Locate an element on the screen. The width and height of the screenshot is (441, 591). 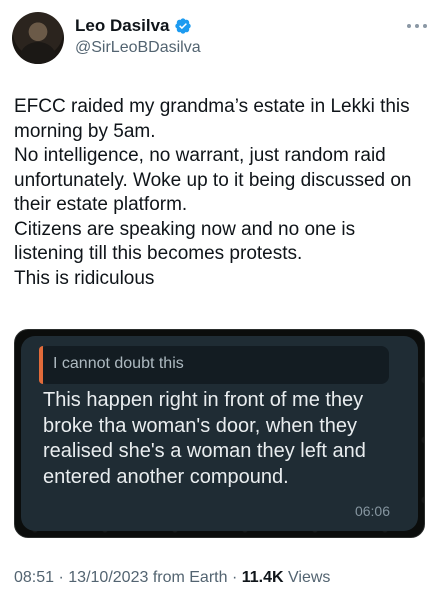
tweet-header: Leo Dasilva @SirLeoBDasilva is located at coordinates (220, 38).